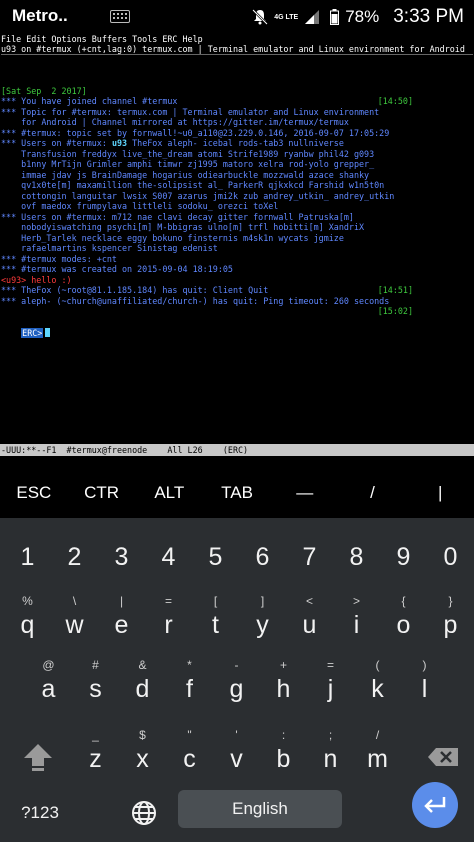  Describe the element at coordinates (377, 689) in the screenshot. I see `key-label: k` at that location.